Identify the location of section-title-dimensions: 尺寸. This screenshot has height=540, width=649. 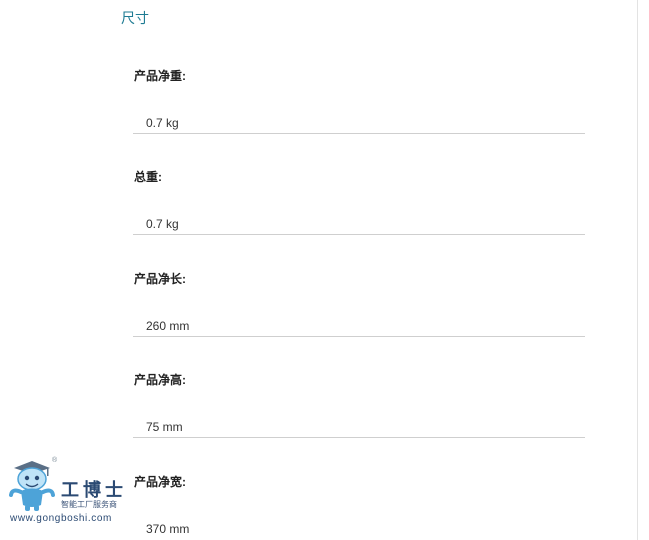
(135, 18).